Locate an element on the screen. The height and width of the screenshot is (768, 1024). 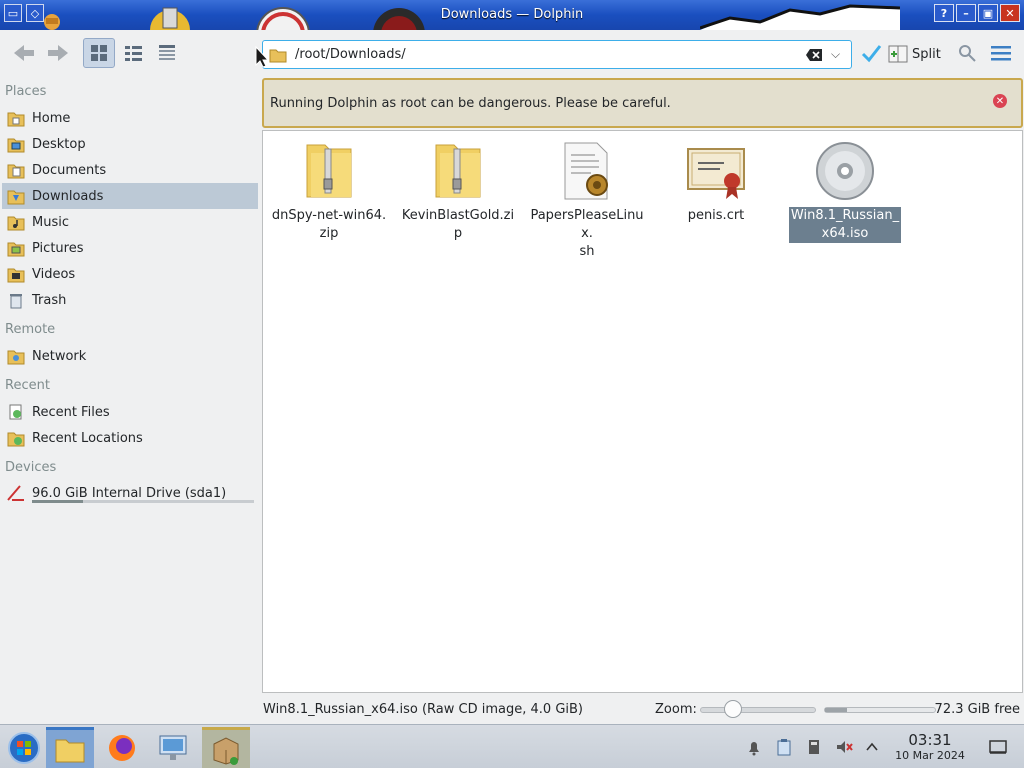
tray-volume is located at coordinates (844, 747).